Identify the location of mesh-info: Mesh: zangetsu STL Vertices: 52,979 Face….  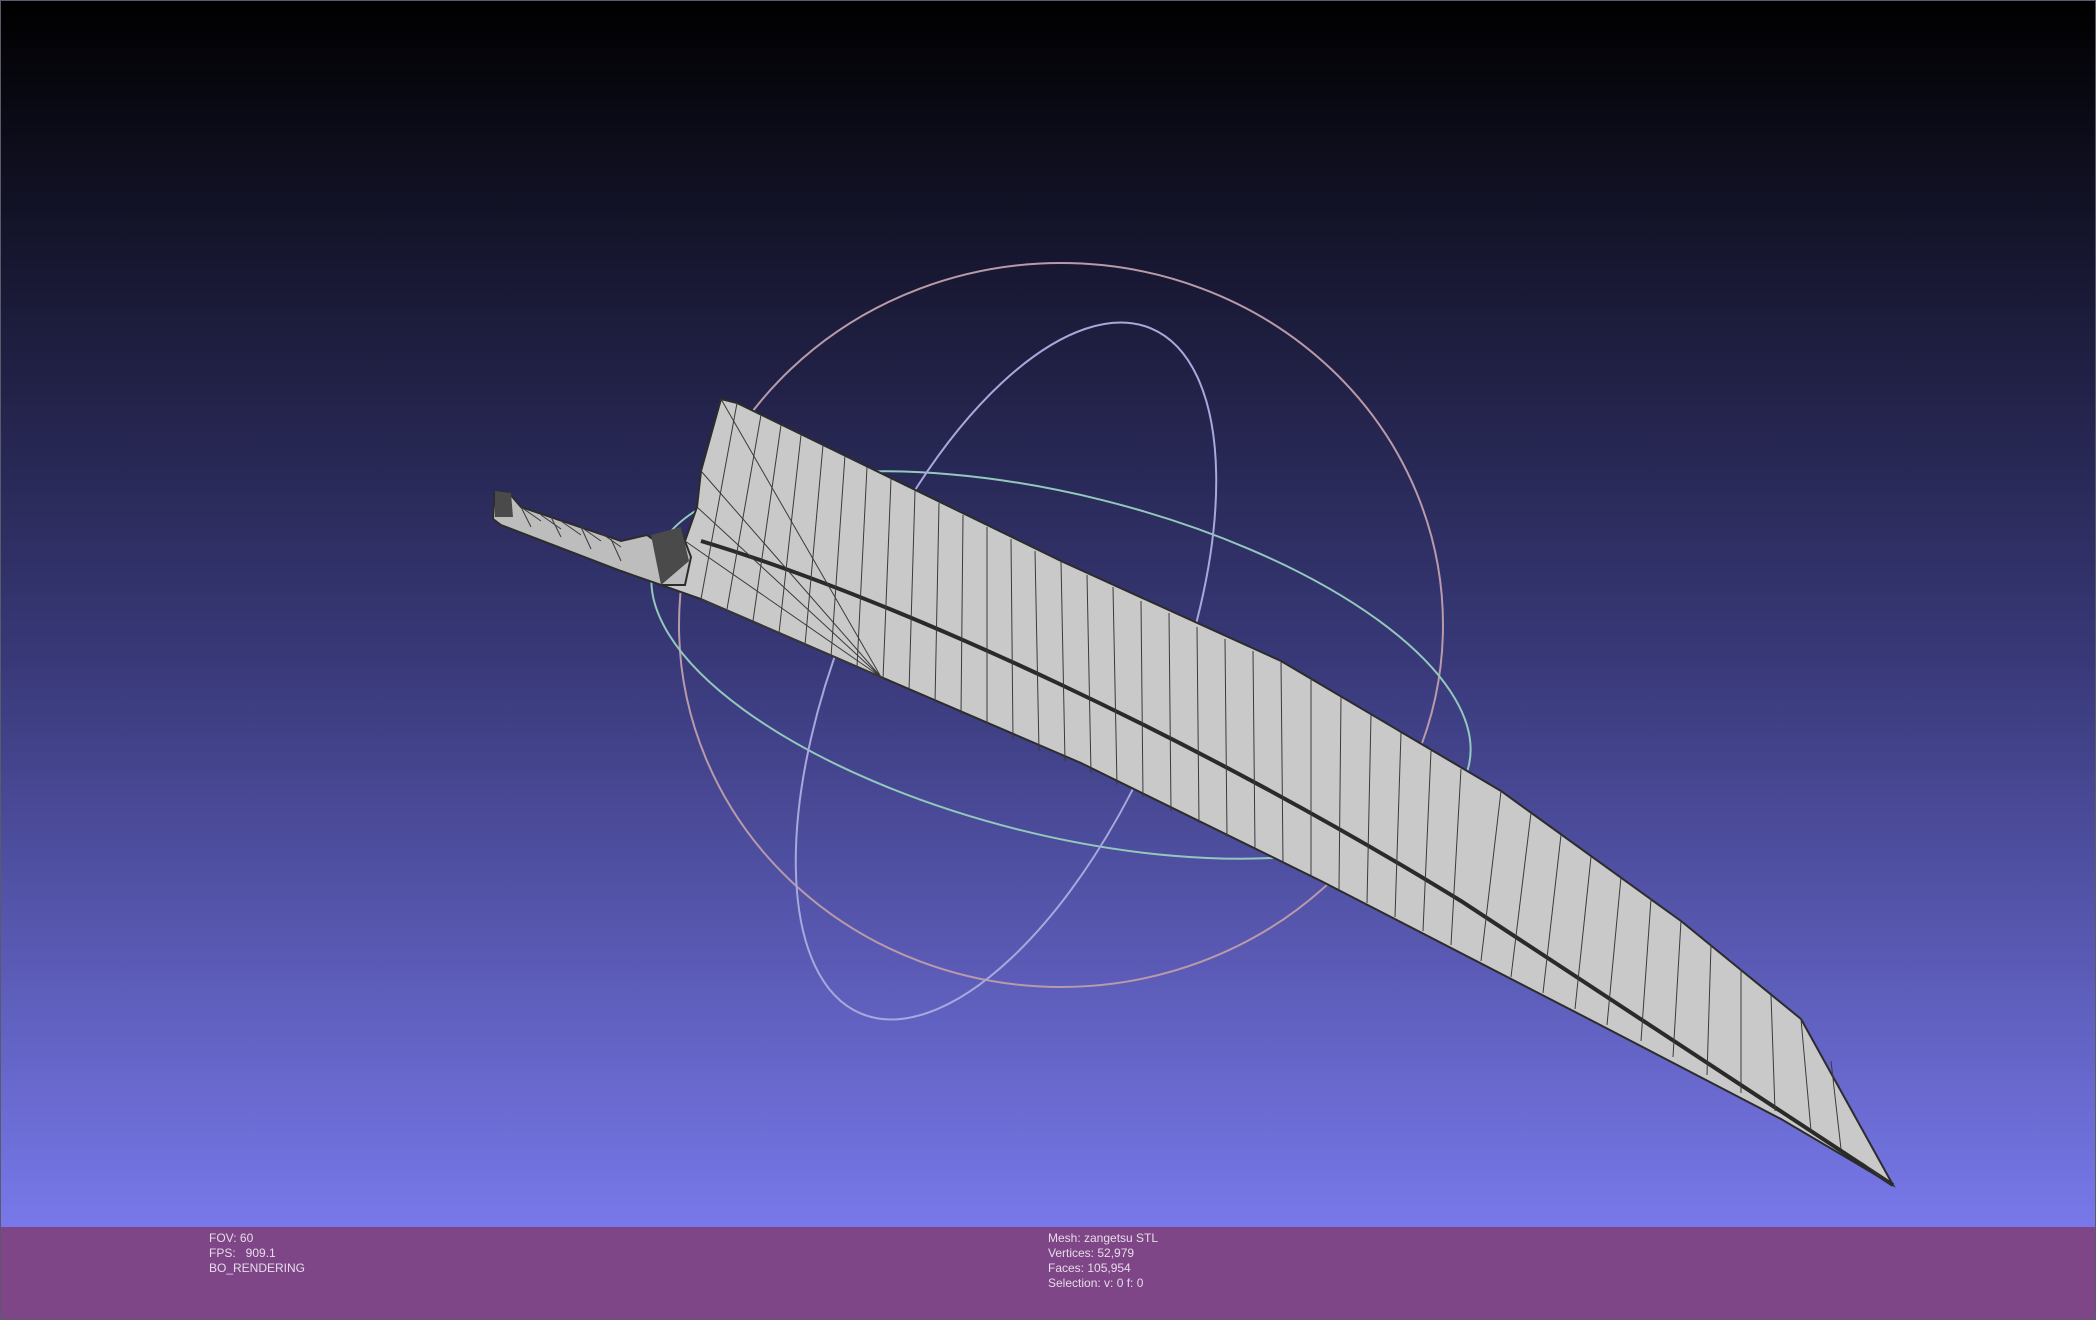
(1103, 1261).